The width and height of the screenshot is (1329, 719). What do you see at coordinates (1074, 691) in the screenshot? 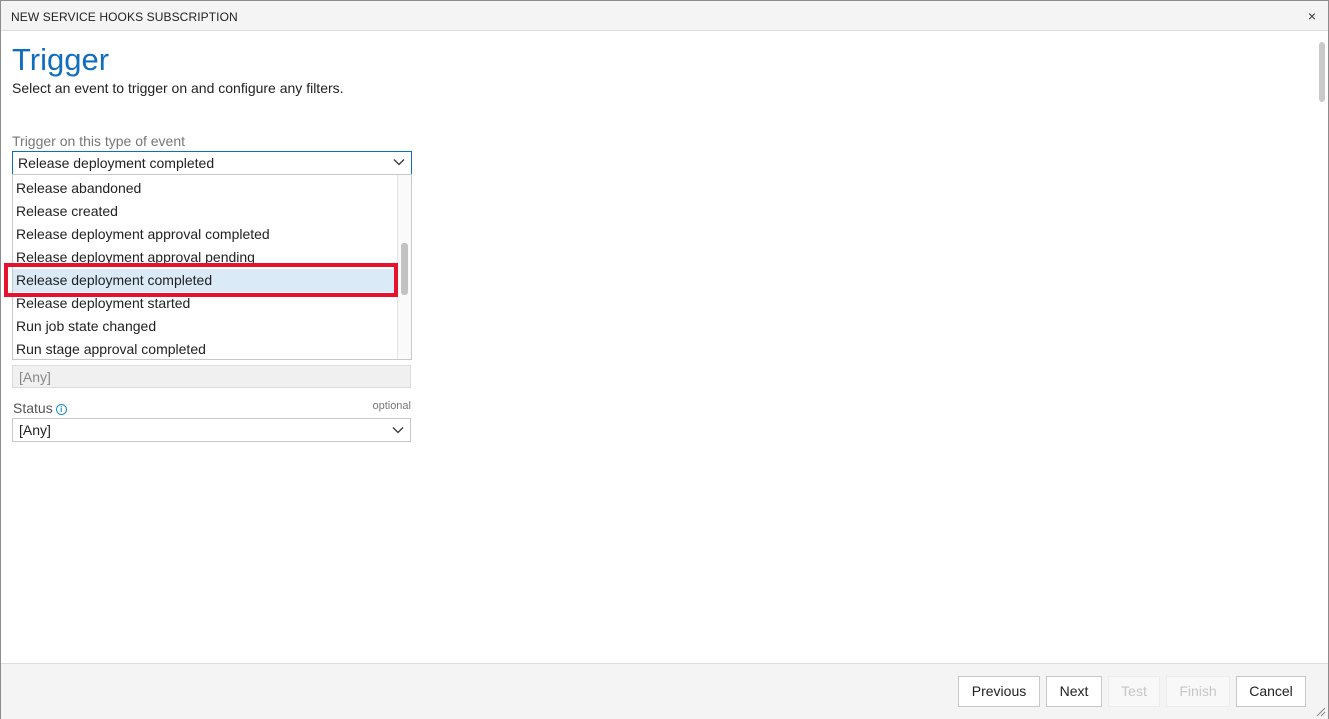
I see `next-button: Next` at bounding box center [1074, 691].